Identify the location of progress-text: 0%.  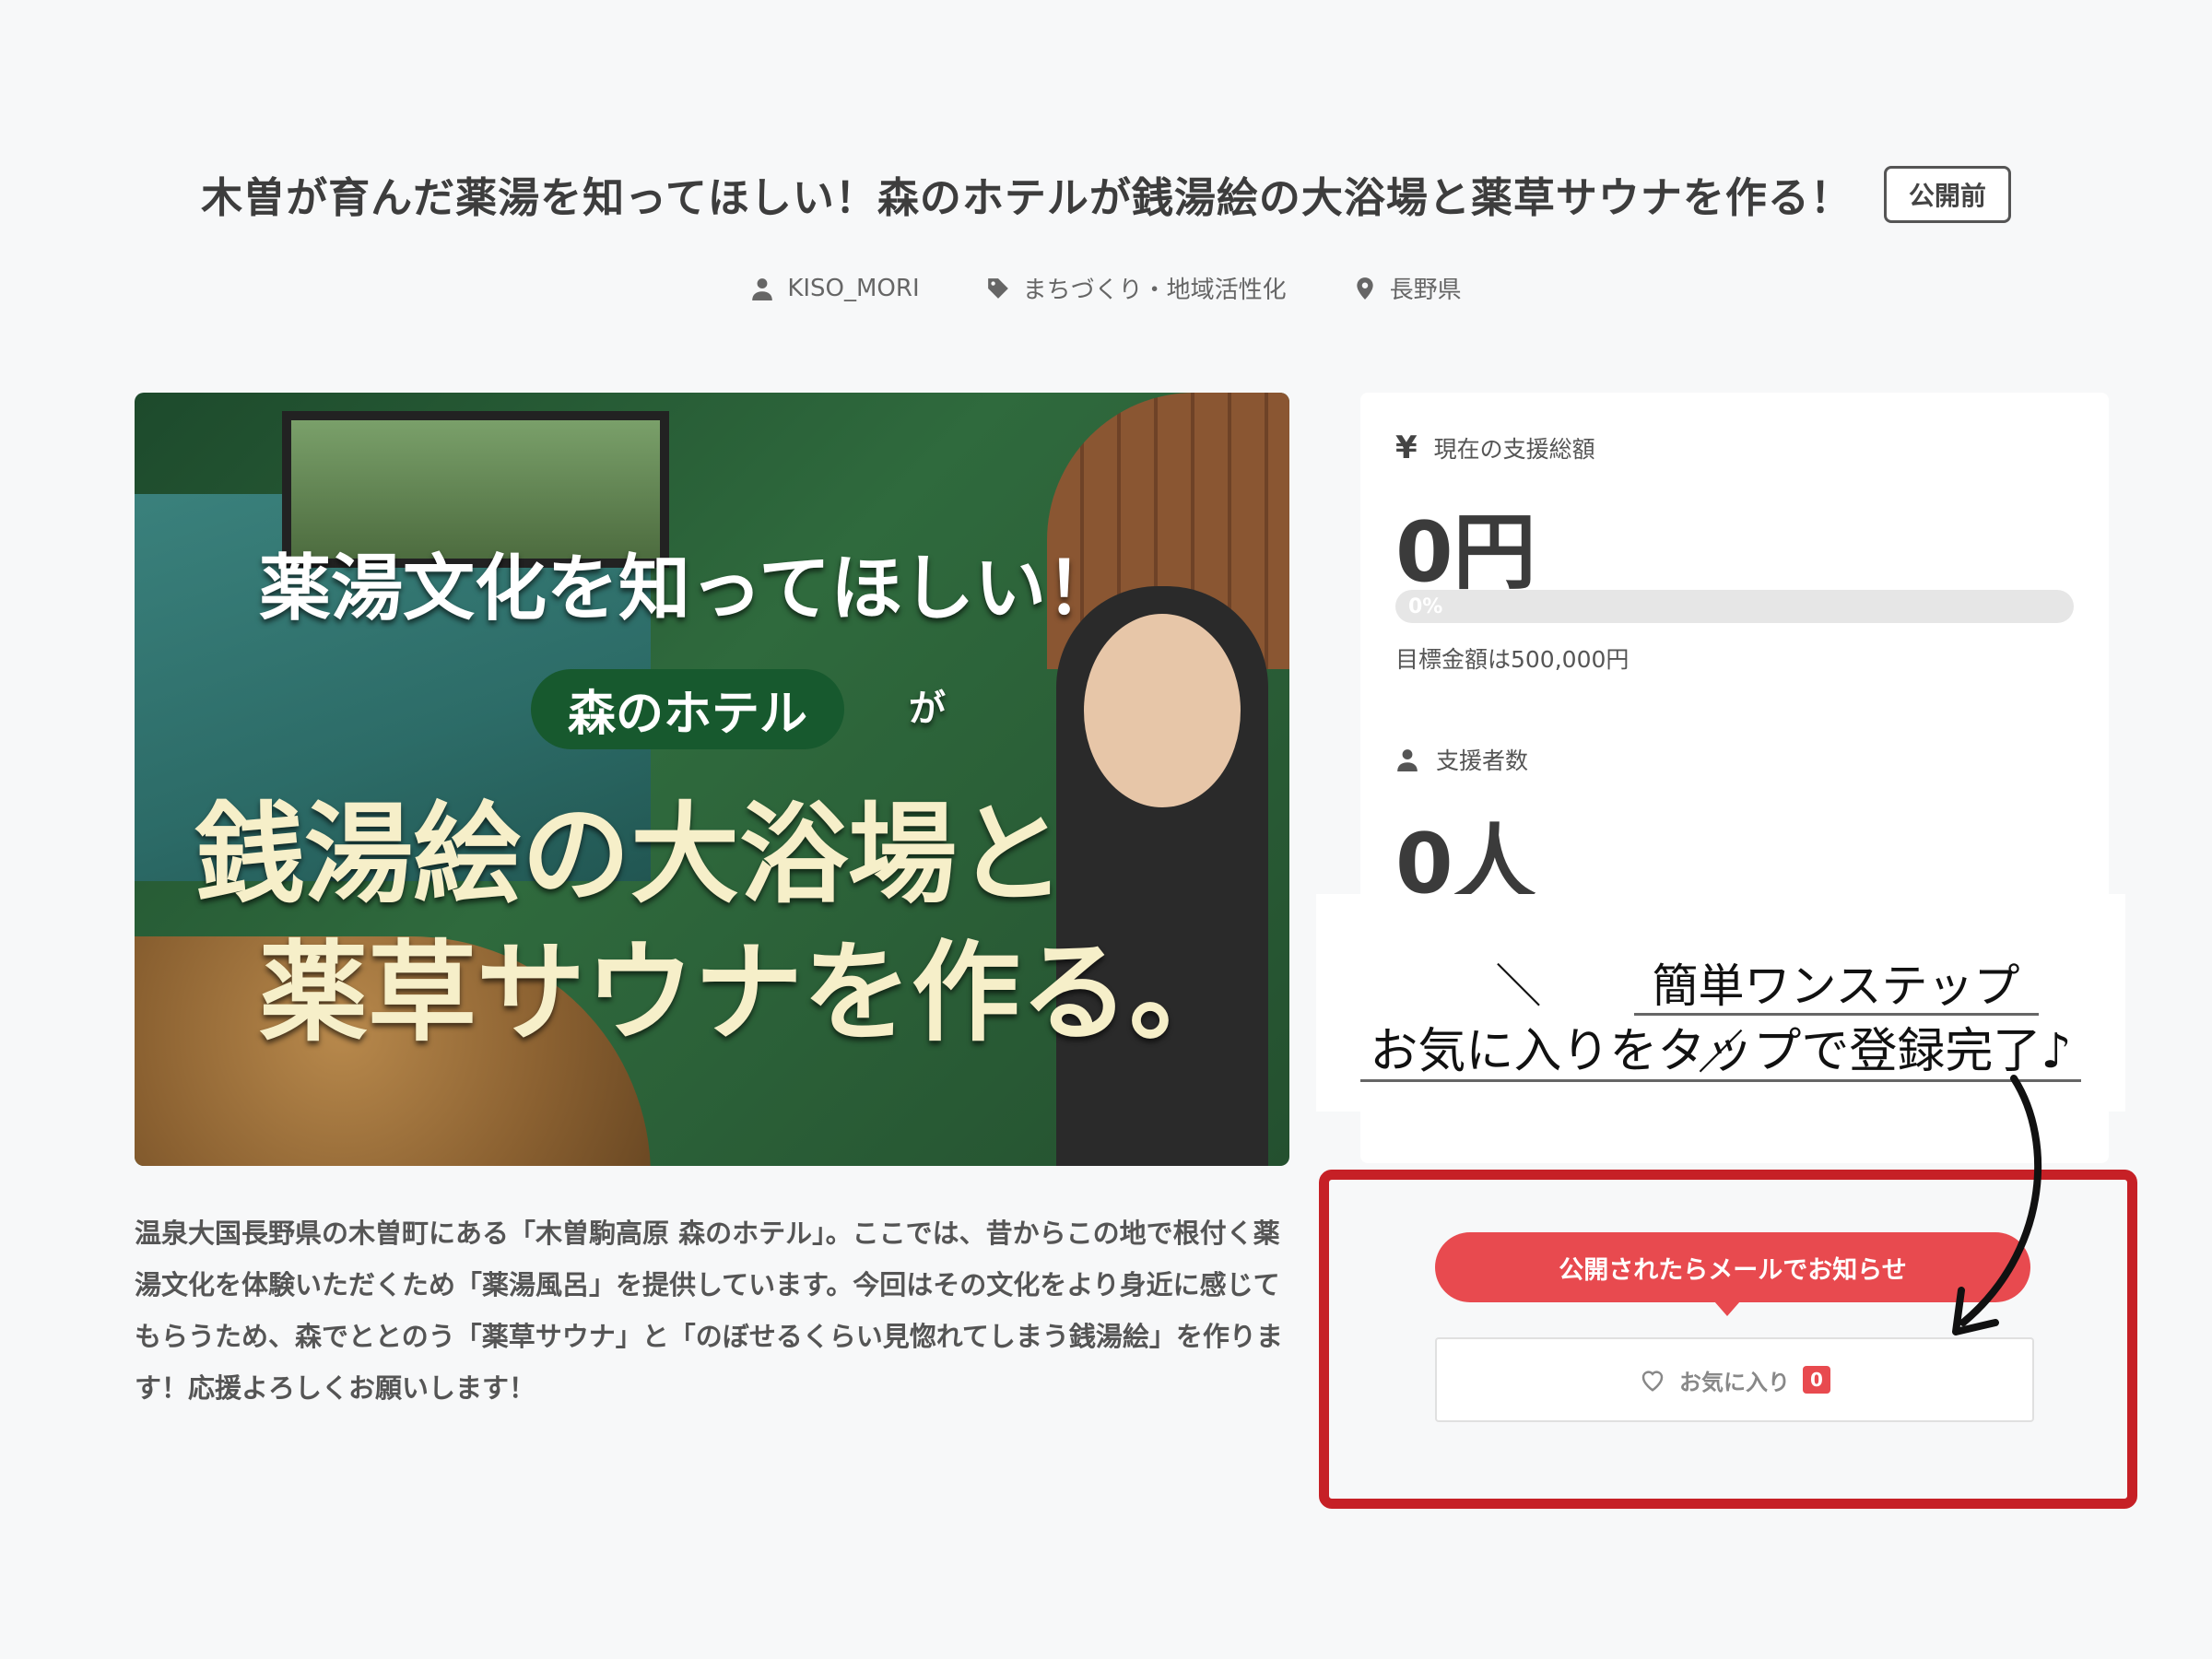
(1425, 606).